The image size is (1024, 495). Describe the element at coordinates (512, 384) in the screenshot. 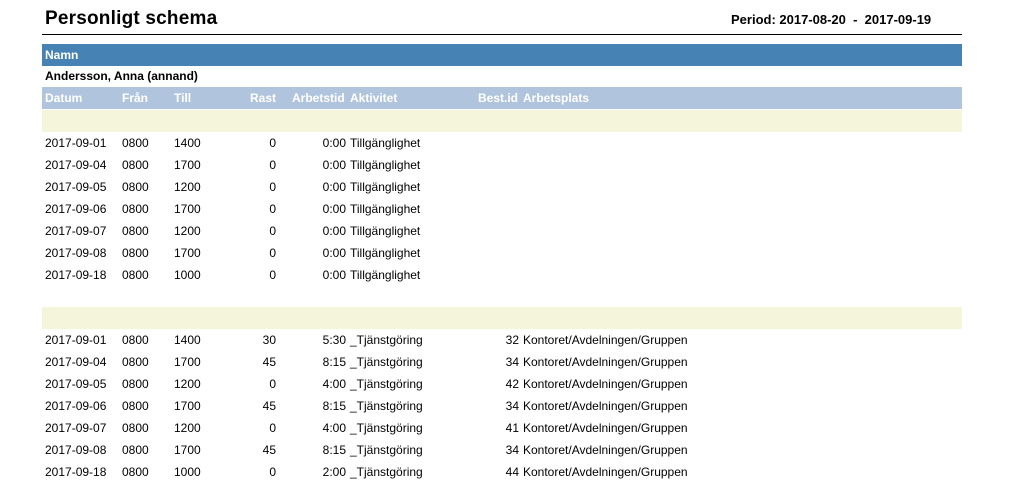

I see `cell-bestid: 42` at that location.